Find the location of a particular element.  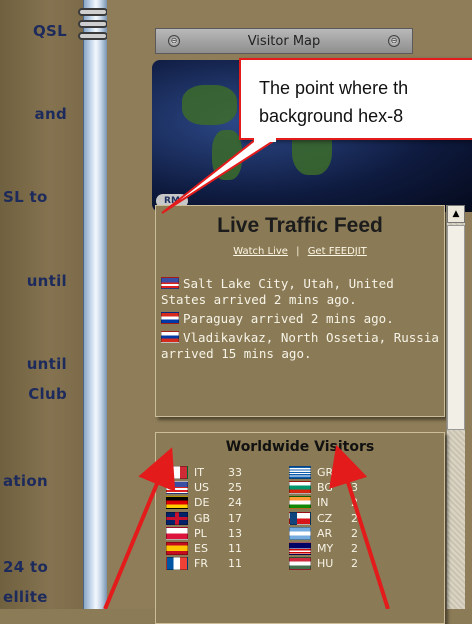

visitor-row: GB 17 is located at coordinates (204, 518).